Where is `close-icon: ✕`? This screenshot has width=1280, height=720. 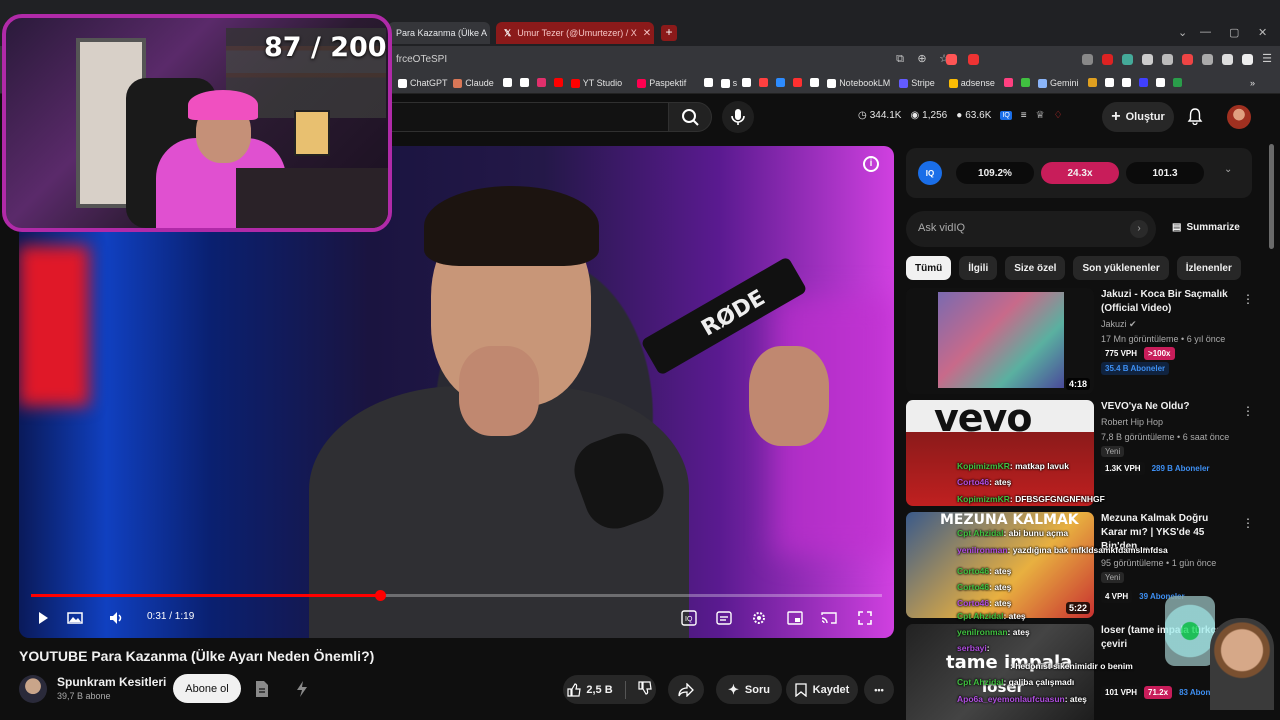
close-icon: ✕ is located at coordinates (647, 33).